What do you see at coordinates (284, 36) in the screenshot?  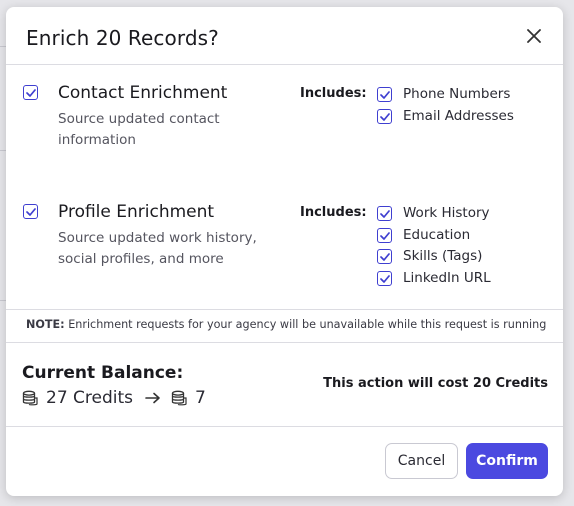 I see `dialog-header: Enrich 20 Records?` at bounding box center [284, 36].